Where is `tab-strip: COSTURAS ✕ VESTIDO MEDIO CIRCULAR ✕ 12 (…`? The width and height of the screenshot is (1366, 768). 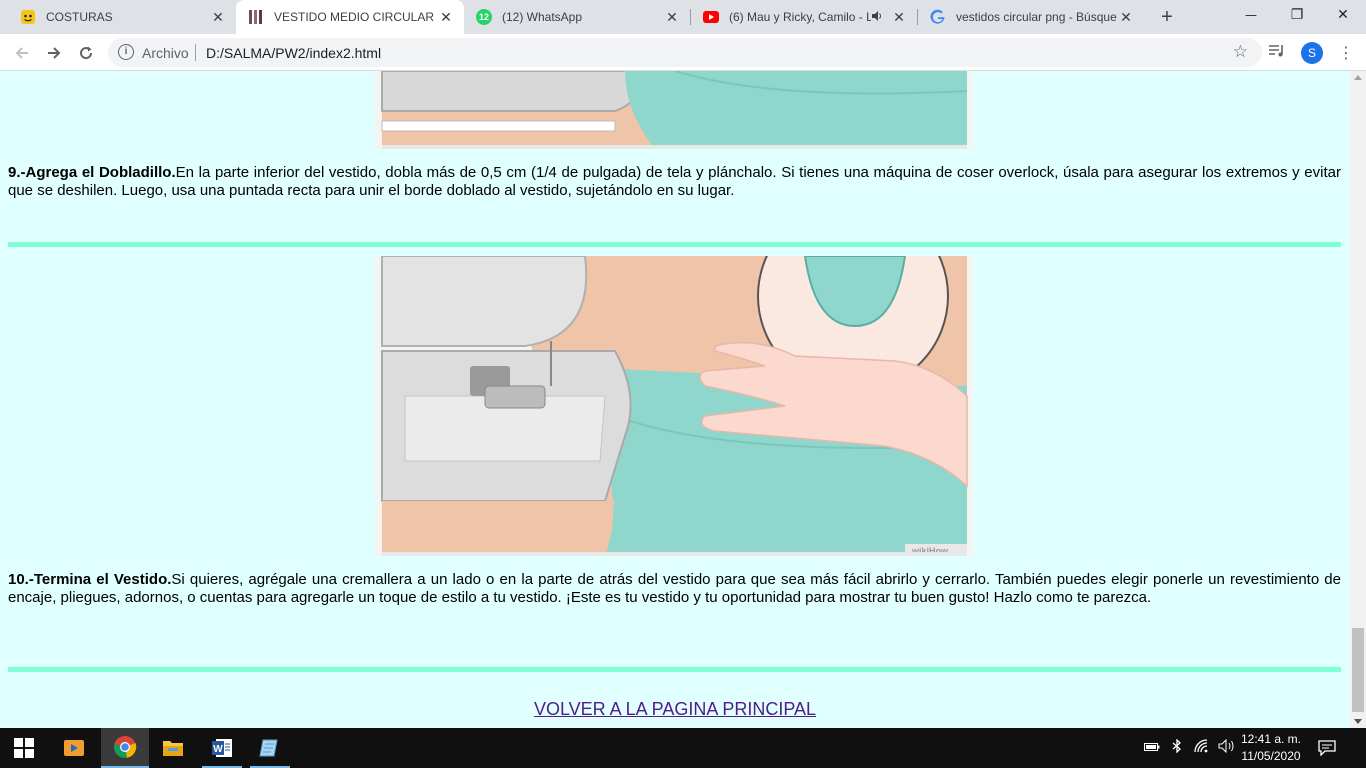
tab-strip: COSTURAS ✕ VESTIDO MEDIO CIRCULAR ✕ 12 (… is located at coordinates (683, 17).